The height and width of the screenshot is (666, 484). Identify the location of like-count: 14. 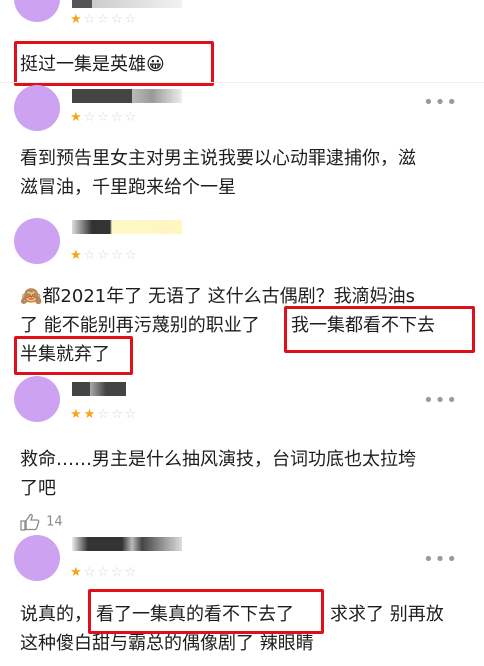
(54, 522).